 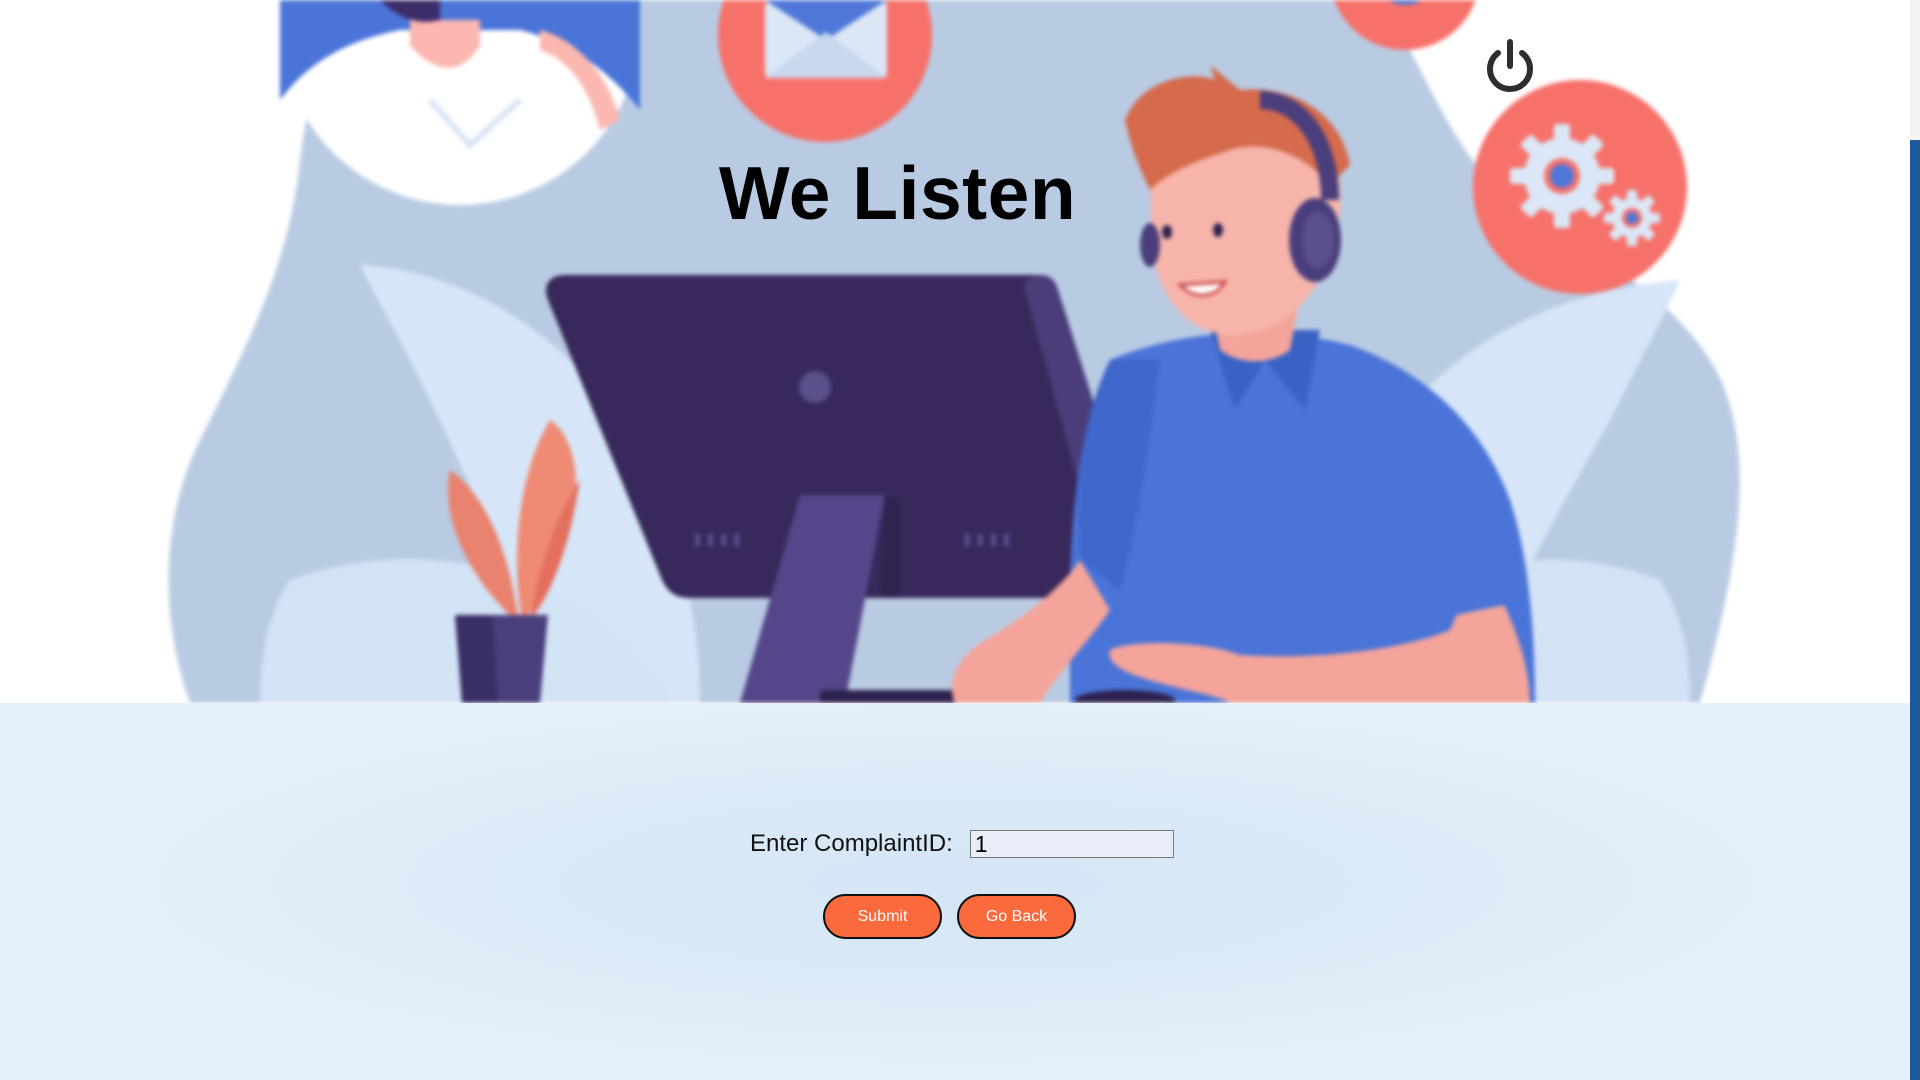 What do you see at coordinates (962, 844) in the screenshot?
I see `complaint-id-row: Enter ComplaintID:` at bounding box center [962, 844].